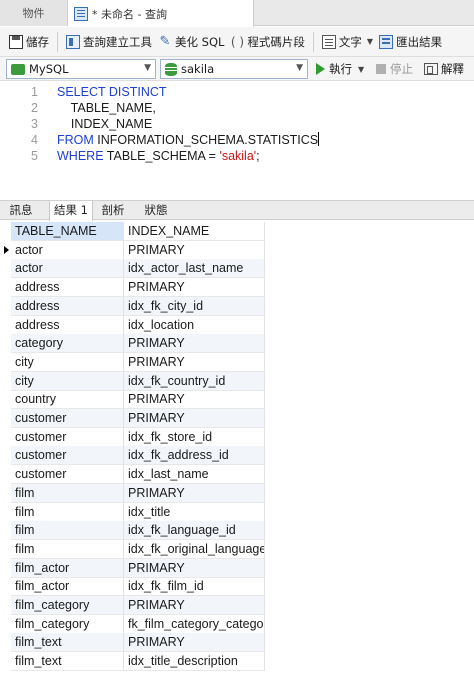 The image size is (474, 675). I want to click on cell-index-name: idx_fk_film_id, so click(194, 587).